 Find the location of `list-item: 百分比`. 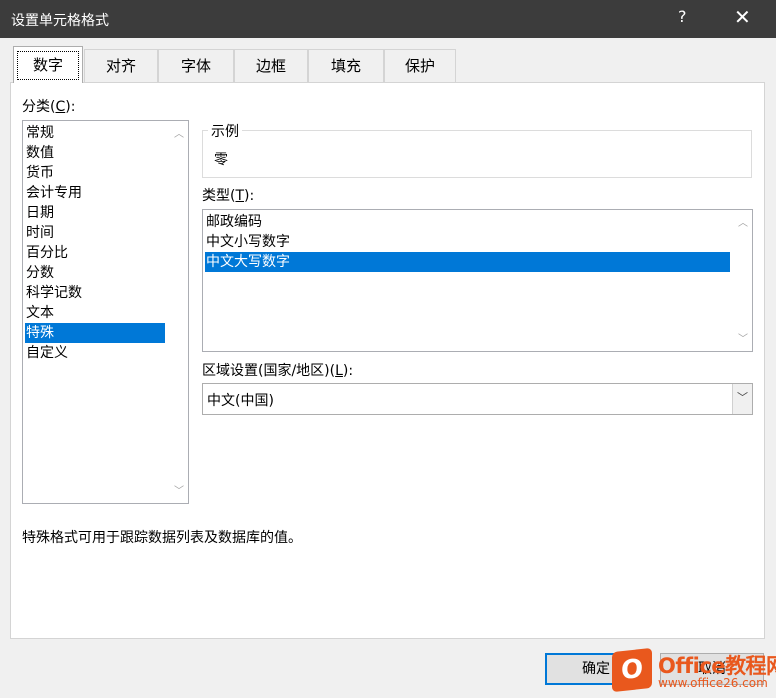

list-item: 百分比 is located at coordinates (46, 253).